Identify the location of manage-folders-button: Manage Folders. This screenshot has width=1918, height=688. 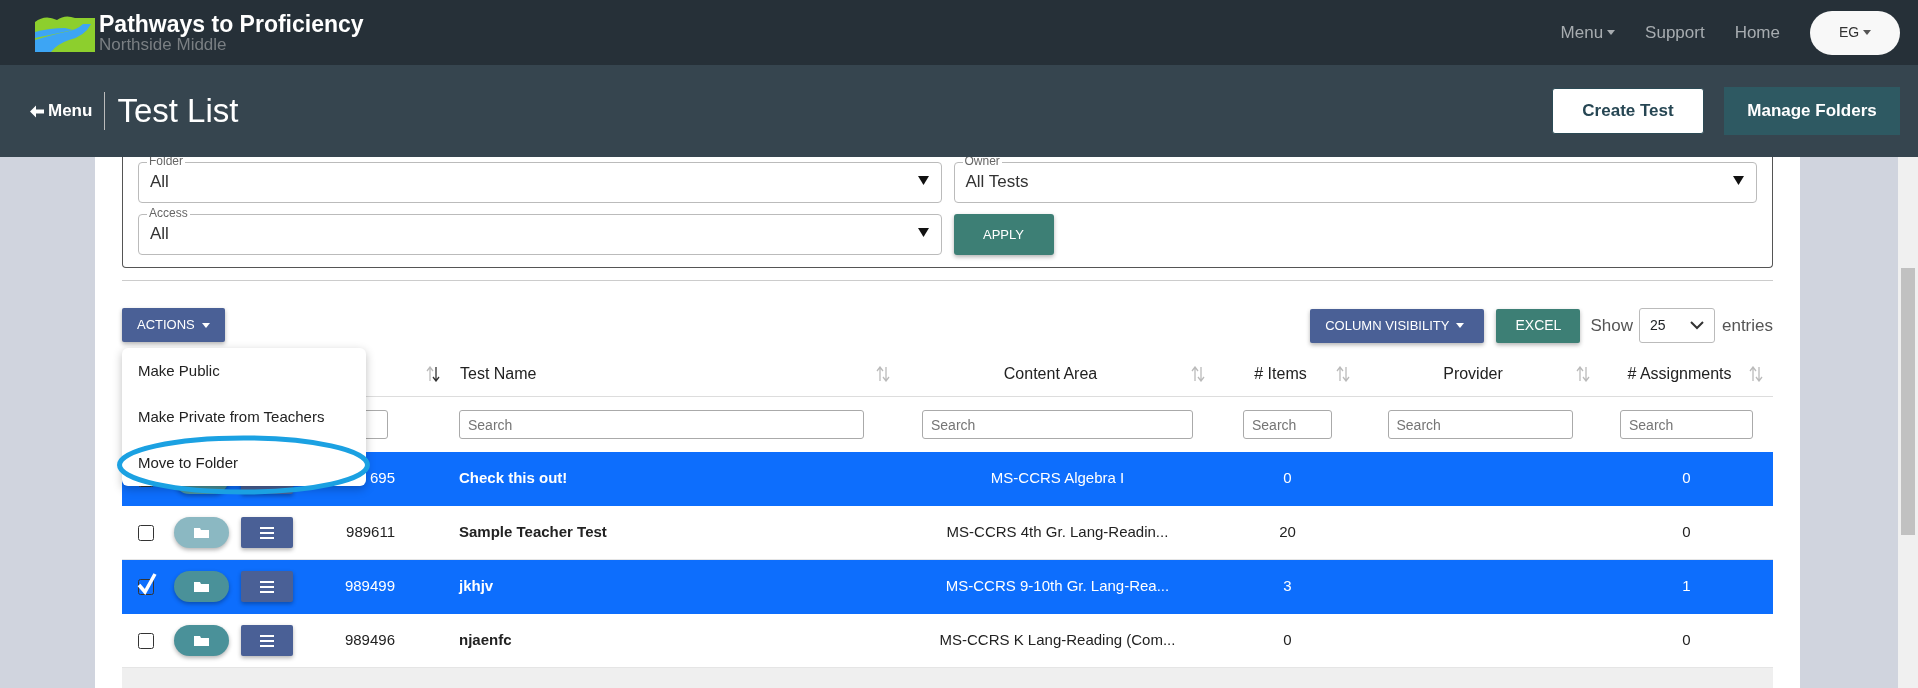
(1812, 111).